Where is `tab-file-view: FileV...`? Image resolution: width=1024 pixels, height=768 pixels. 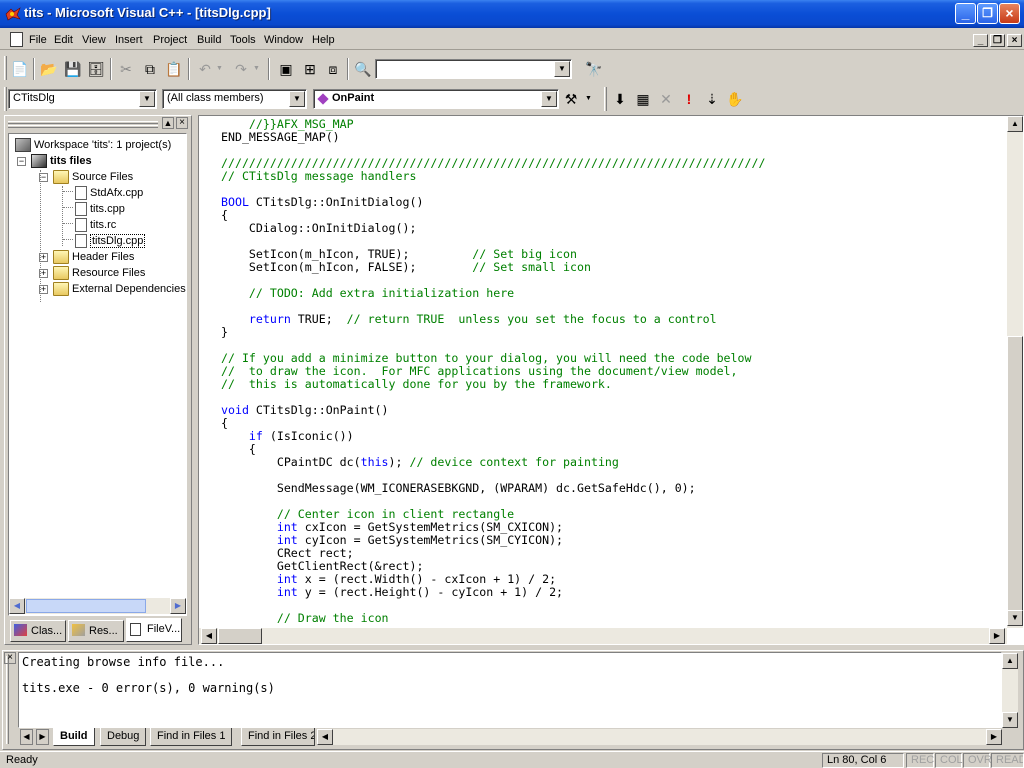 tab-file-view: FileV... is located at coordinates (154, 630).